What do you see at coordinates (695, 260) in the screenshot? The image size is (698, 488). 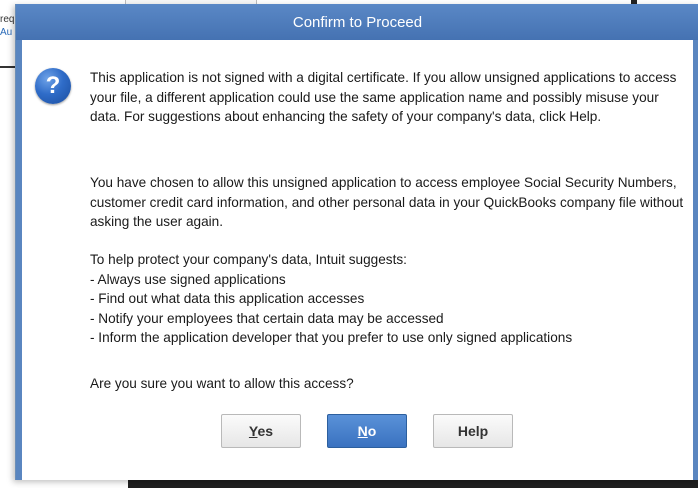 I see `dialog-frame-right` at bounding box center [695, 260].